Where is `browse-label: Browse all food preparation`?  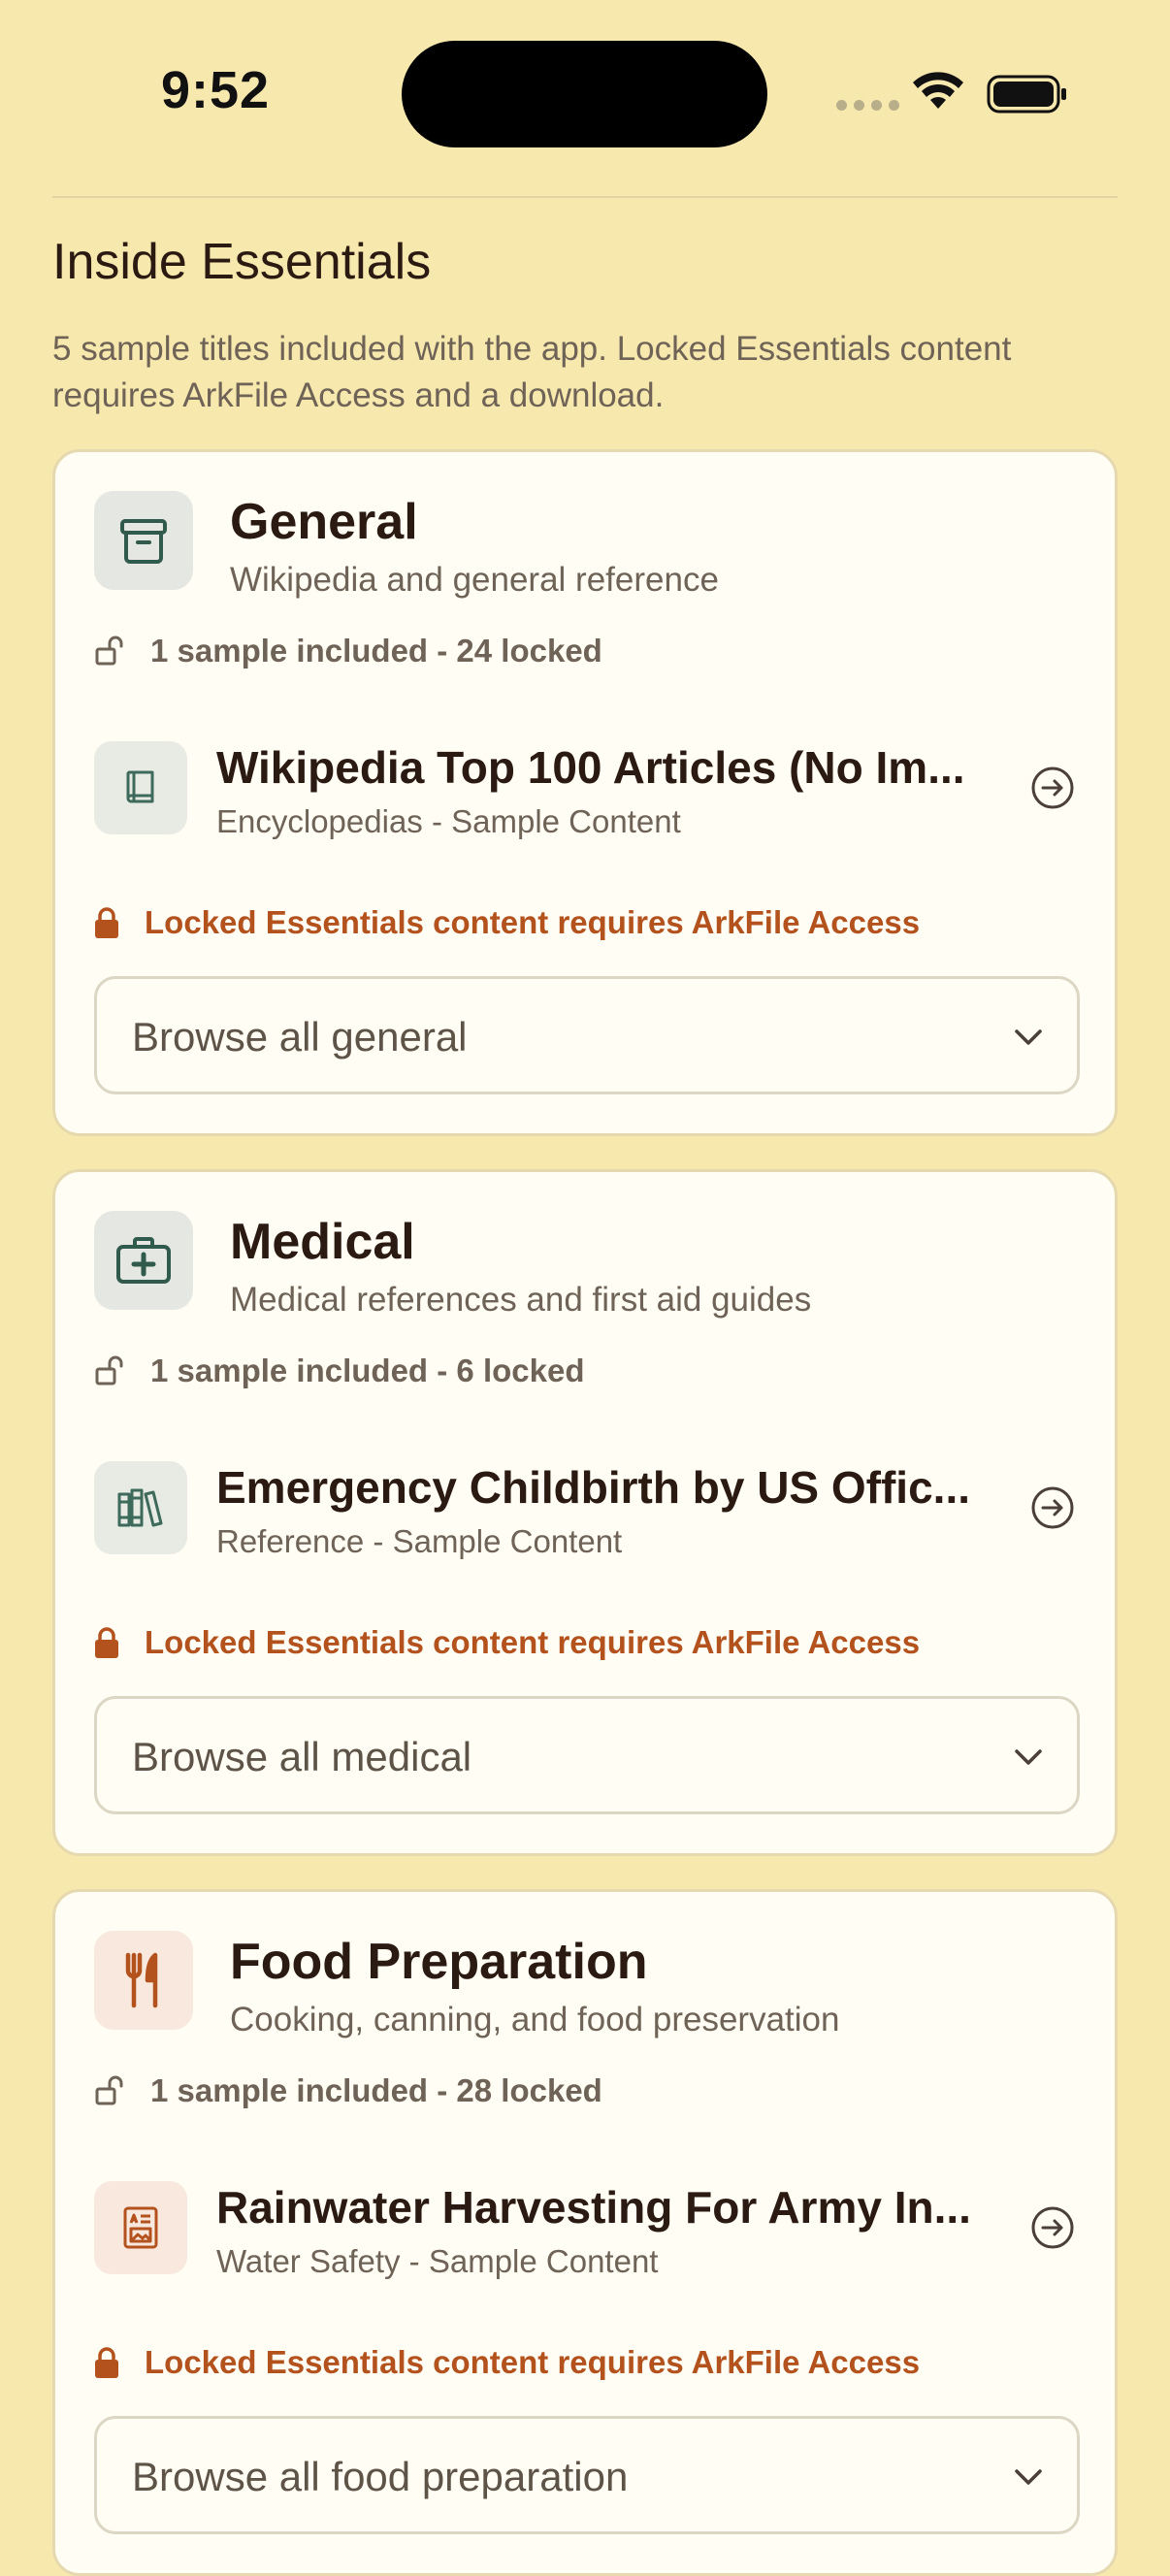 browse-label: Browse all food preparation is located at coordinates (380, 2476).